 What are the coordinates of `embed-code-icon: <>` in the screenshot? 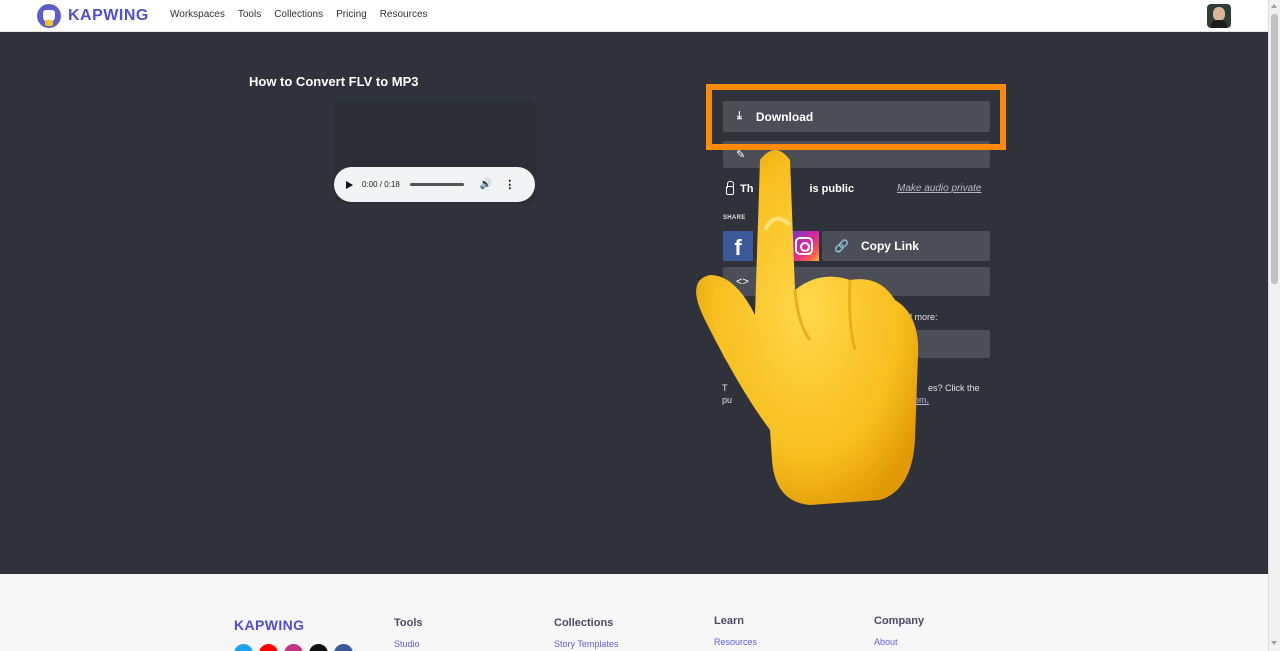 It's located at (742, 281).